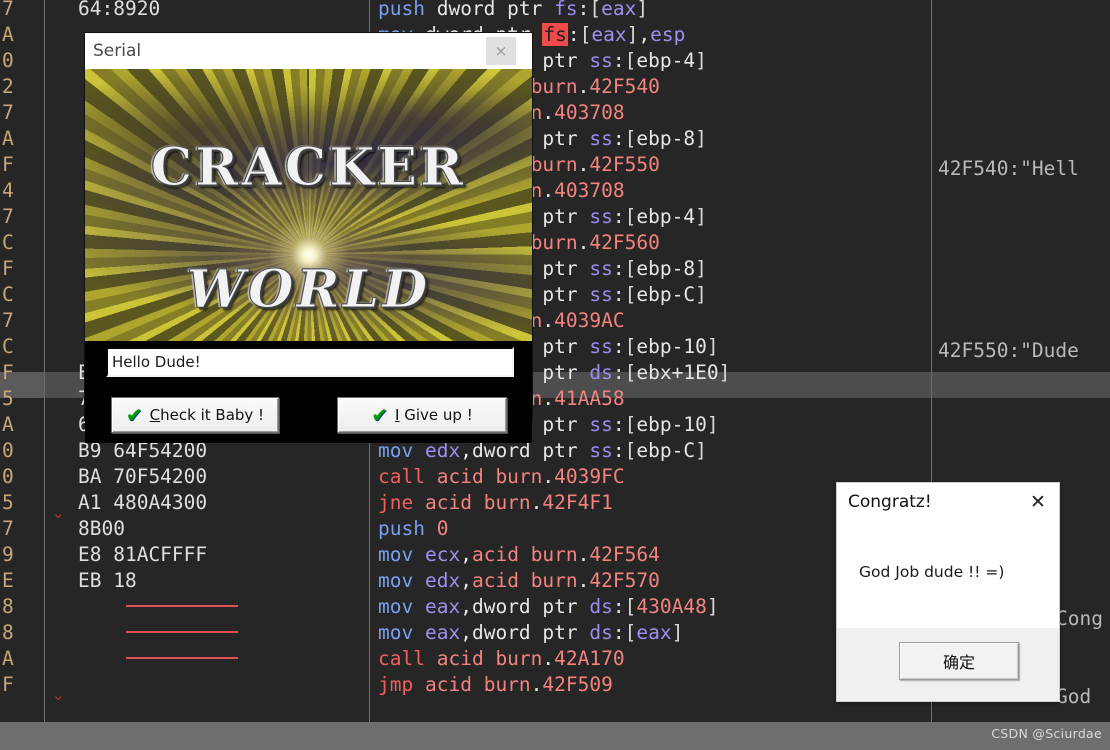 This screenshot has width=1110, height=750. Describe the element at coordinates (519, 580) in the screenshot. I see `assembly-line: mov edx,acid burn.42F570` at that location.